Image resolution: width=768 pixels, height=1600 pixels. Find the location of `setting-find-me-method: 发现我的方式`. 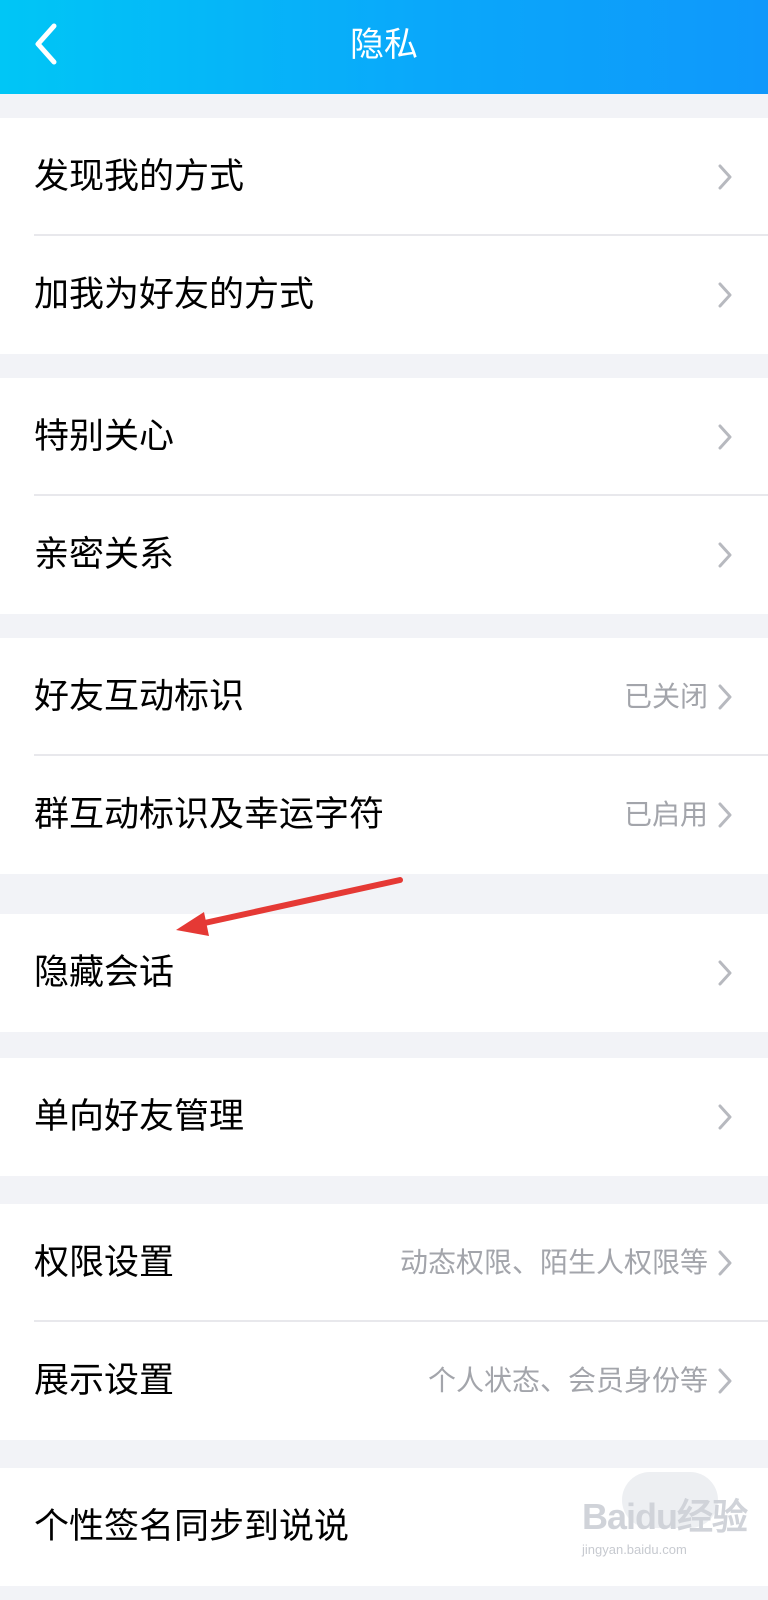

setting-find-me-method: 发现我的方式 is located at coordinates (384, 177).